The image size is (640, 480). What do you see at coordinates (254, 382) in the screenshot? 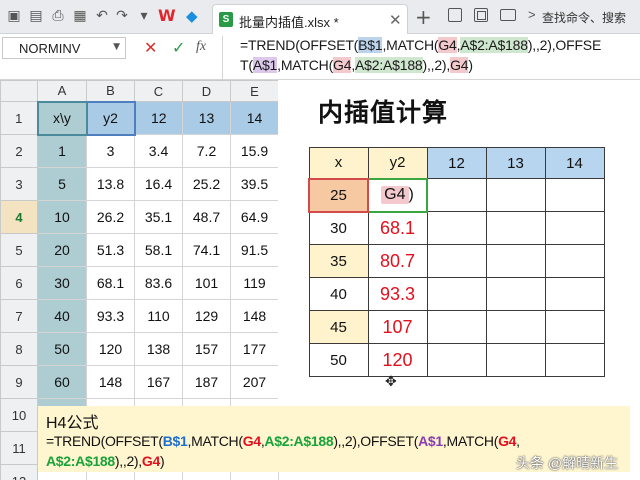
I see `sheet-cell: 207` at bounding box center [254, 382].